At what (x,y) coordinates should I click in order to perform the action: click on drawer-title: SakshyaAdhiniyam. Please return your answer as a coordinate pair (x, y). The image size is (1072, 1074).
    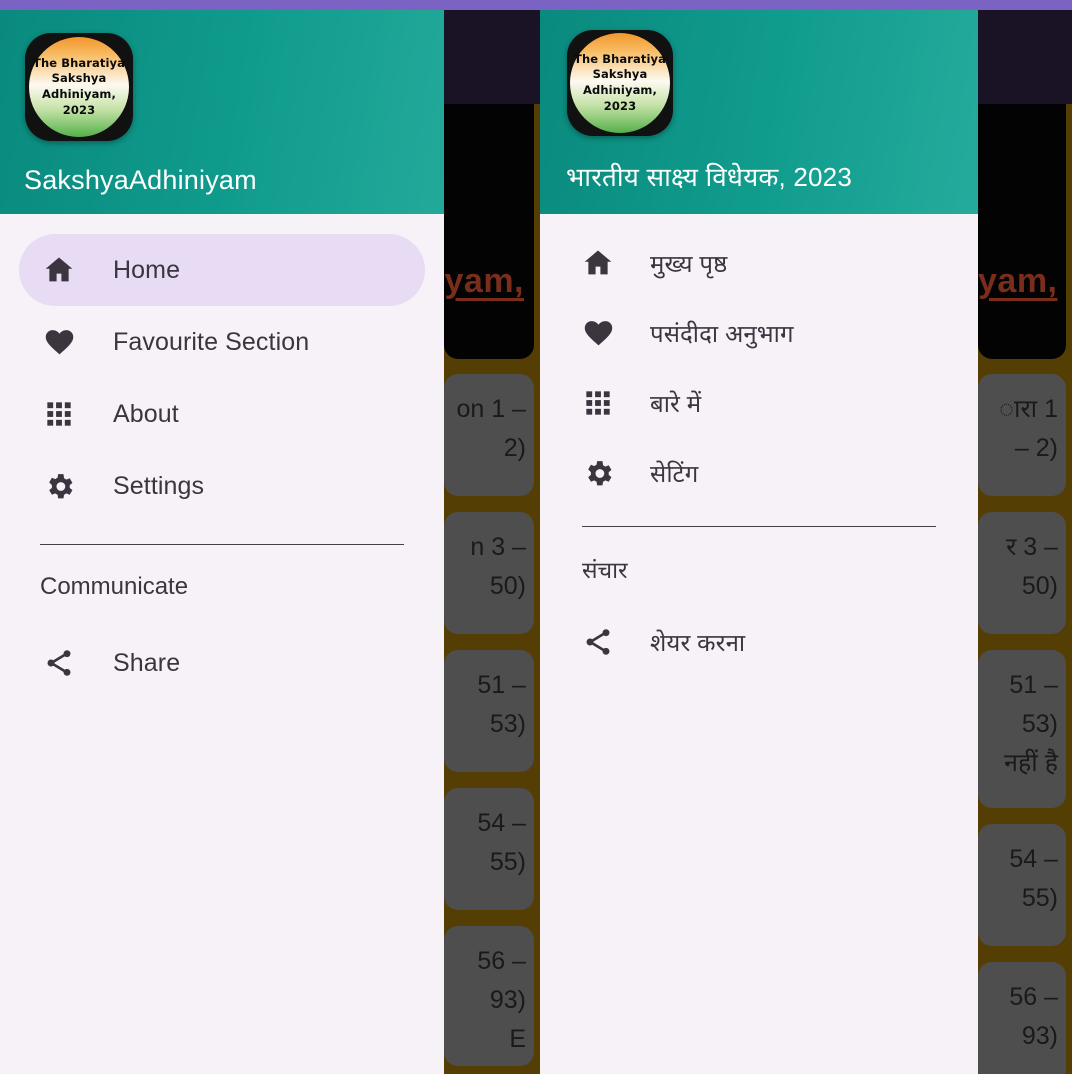
    Looking at the image, I should click on (140, 180).